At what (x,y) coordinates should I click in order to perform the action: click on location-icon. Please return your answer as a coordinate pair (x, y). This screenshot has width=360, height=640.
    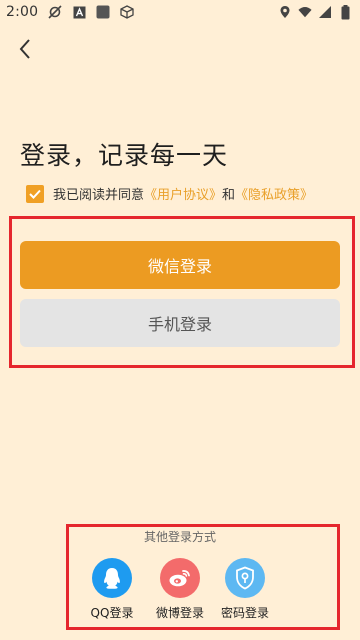
    Looking at the image, I should click on (285, 12).